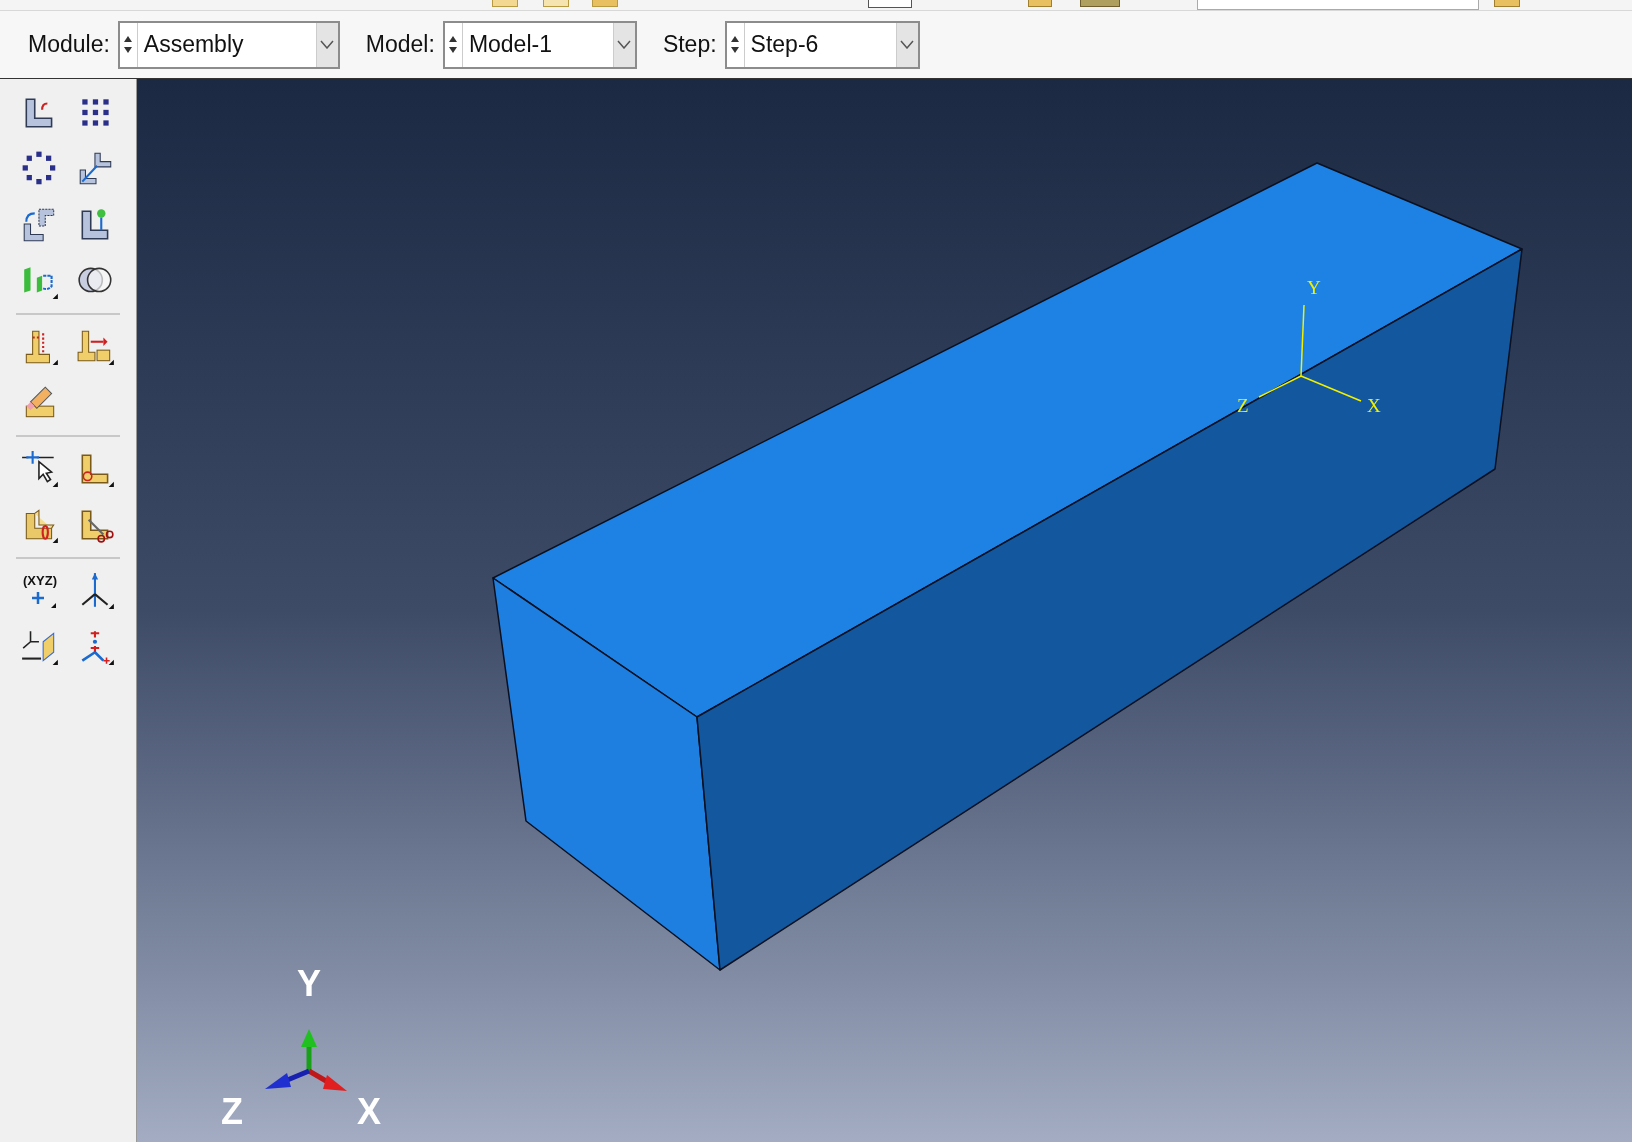  What do you see at coordinates (822, 44) in the screenshot?
I see `combo-box: Step-6` at bounding box center [822, 44].